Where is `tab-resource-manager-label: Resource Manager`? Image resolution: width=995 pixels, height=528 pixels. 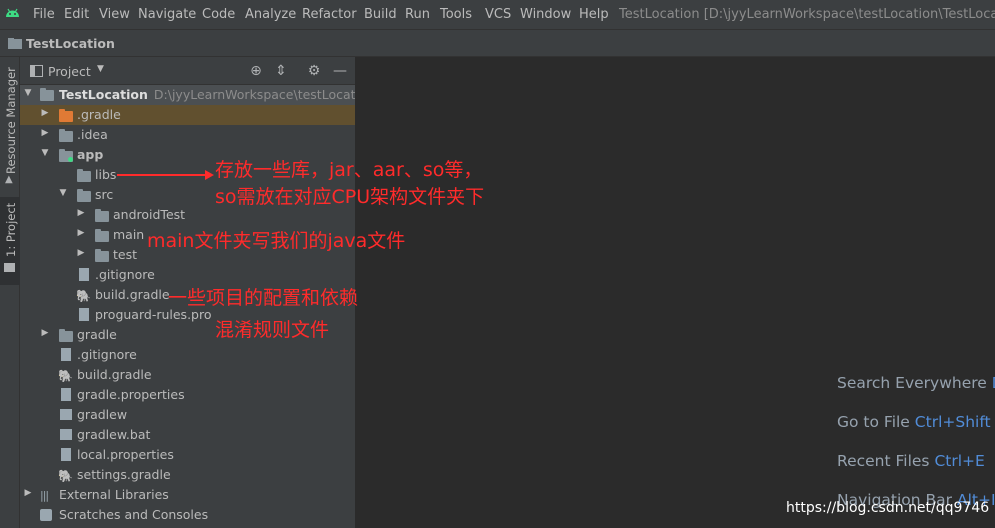 tab-resource-manager-label: Resource Manager is located at coordinates (11, 120).